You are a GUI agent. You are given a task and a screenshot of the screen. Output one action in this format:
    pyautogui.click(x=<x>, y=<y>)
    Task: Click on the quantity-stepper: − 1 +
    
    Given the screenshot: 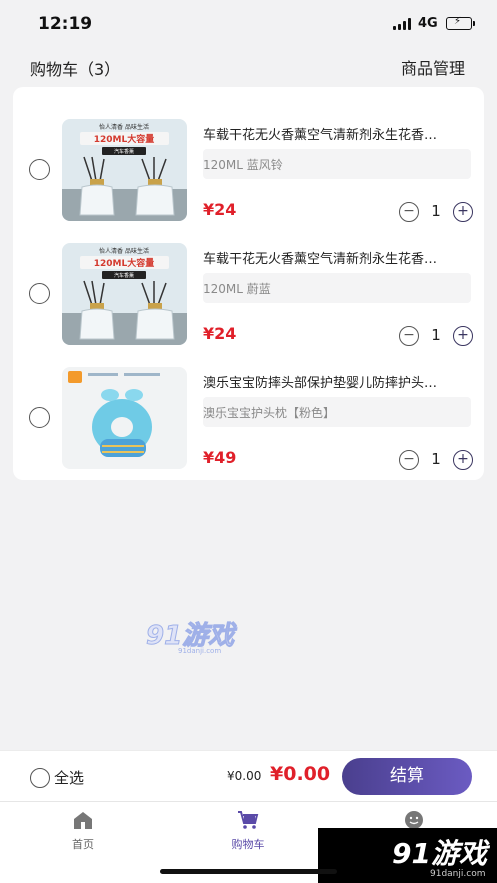 What is the action you would take?
    pyautogui.click(x=436, y=460)
    